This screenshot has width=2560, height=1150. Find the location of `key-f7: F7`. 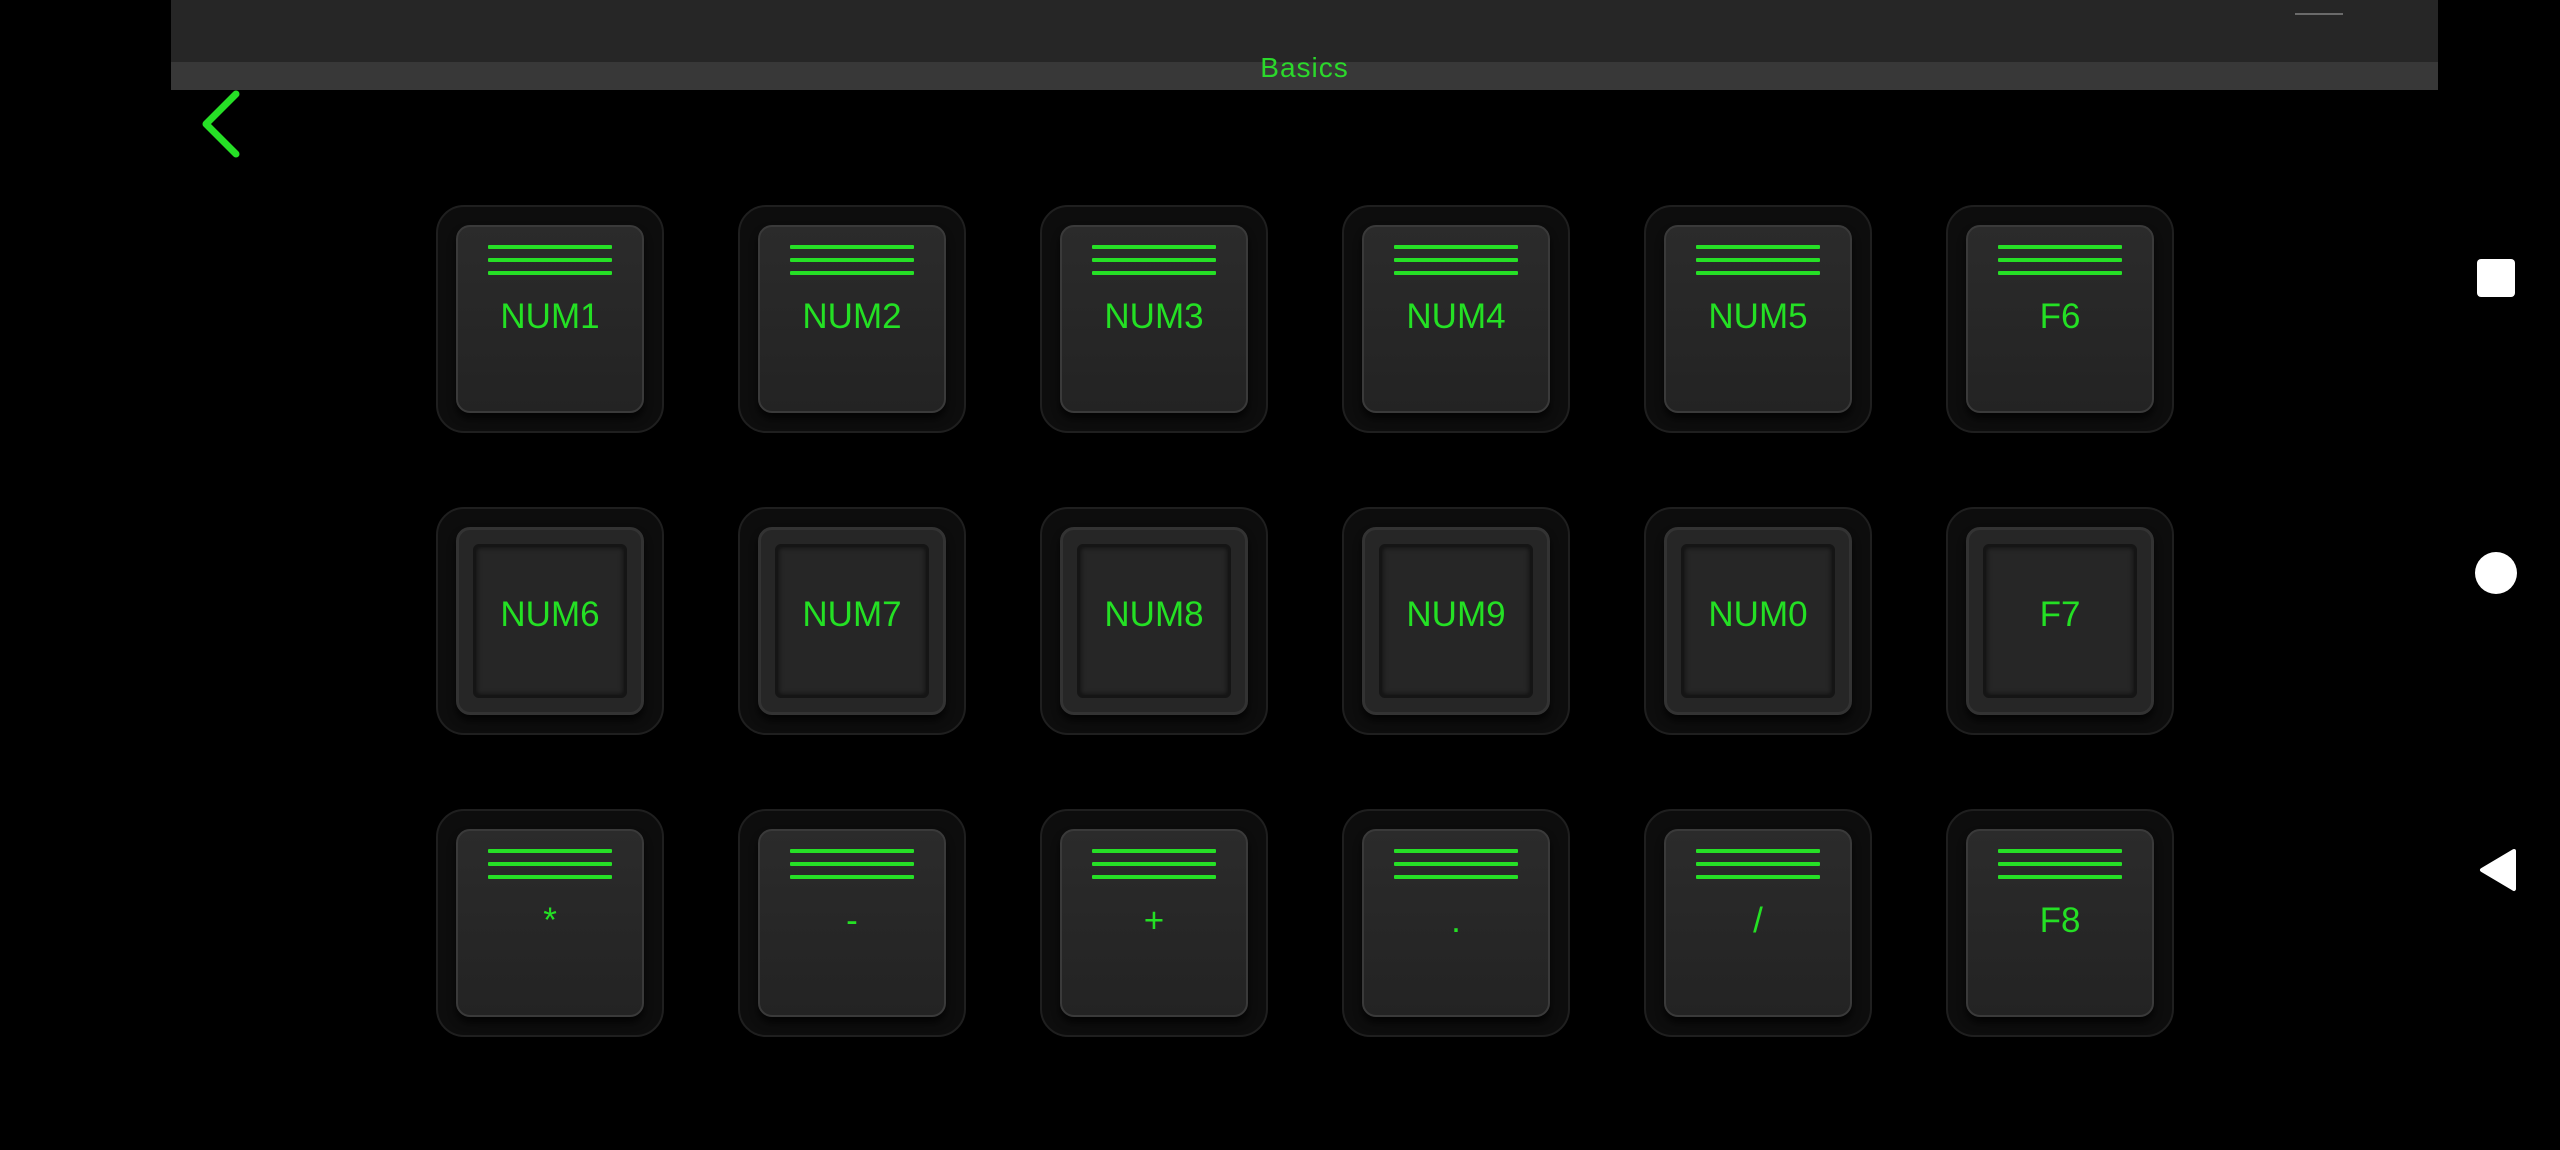

key-f7: F7 is located at coordinates (2060, 621).